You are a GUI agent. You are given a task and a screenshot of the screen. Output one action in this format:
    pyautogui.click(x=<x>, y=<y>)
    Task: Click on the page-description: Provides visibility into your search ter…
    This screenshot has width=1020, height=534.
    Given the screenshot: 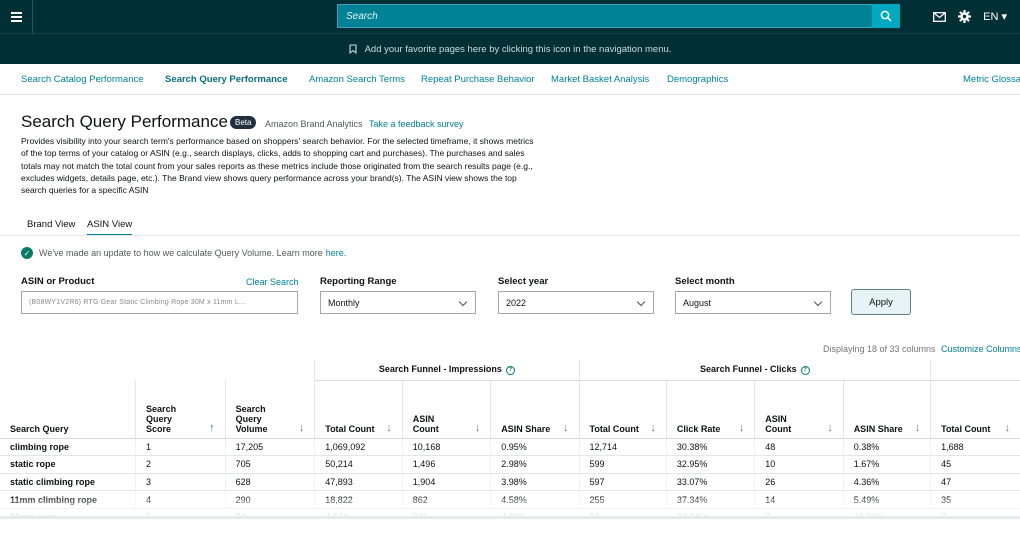 What is the action you would take?
    pyautogui.click(x=277, y=166)
    